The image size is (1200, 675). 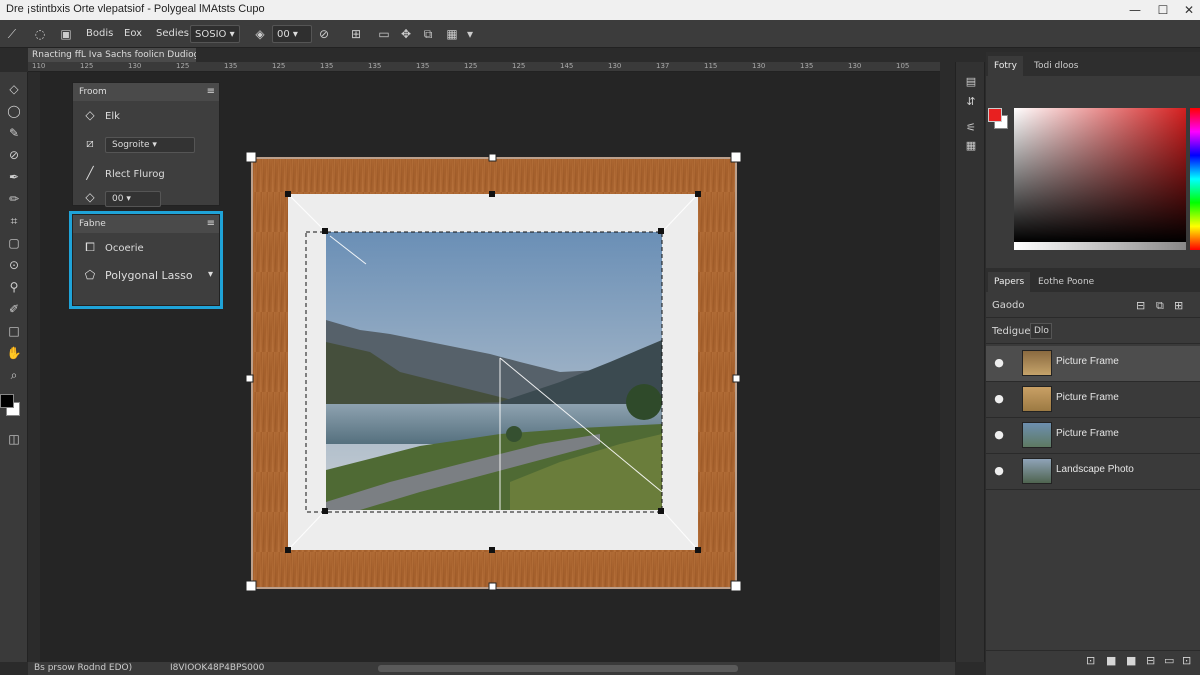 I want to click on align-dropdown-icon: ▾, so click(x=470, y=34).